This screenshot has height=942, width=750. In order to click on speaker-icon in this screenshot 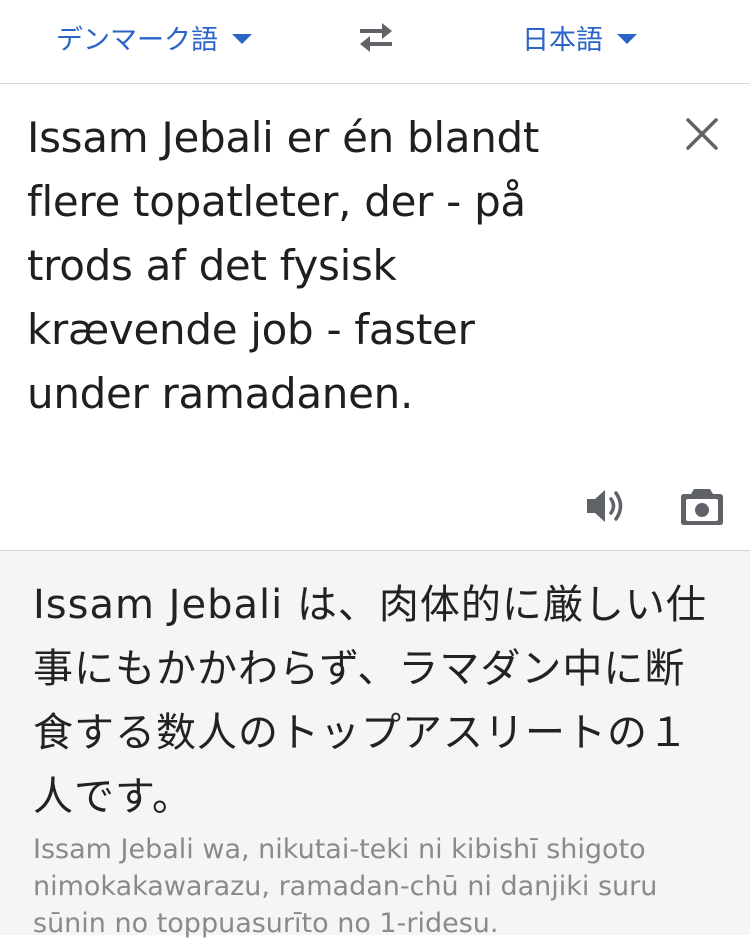, I will do `click(606, 506)`.